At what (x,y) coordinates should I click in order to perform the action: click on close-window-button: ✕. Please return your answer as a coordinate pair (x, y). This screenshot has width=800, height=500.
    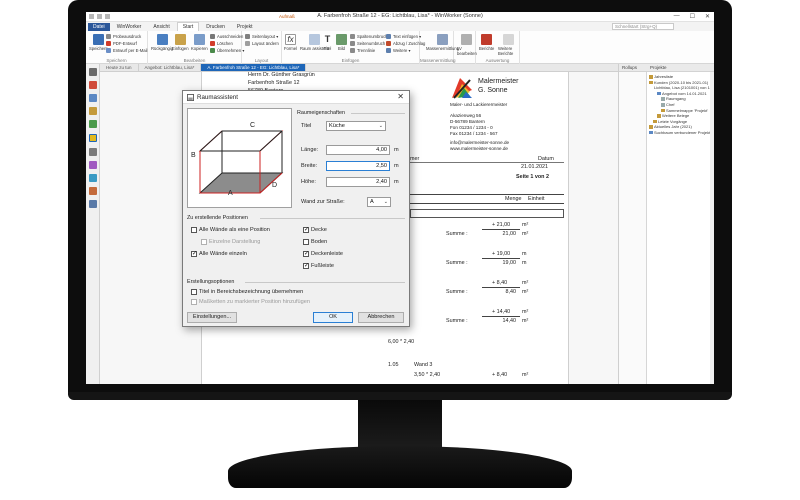
    Looking at the image, I should click on (707, 16).